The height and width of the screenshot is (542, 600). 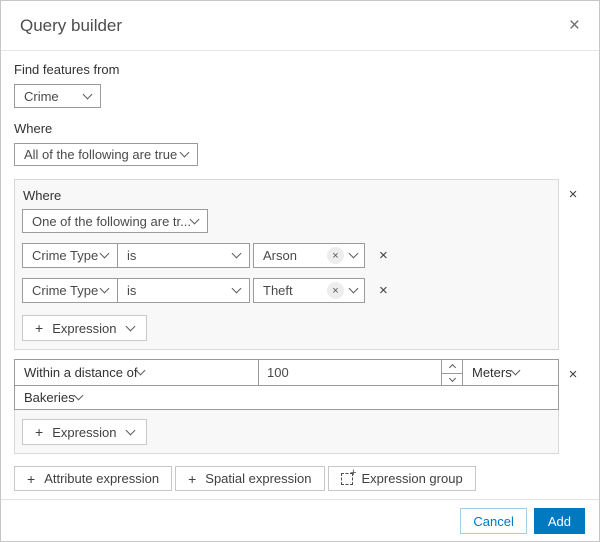 What do you see at coordinates (492, 372) in the screenshot?
I see `unit-value: Meters` at bounding box center [492, 372].